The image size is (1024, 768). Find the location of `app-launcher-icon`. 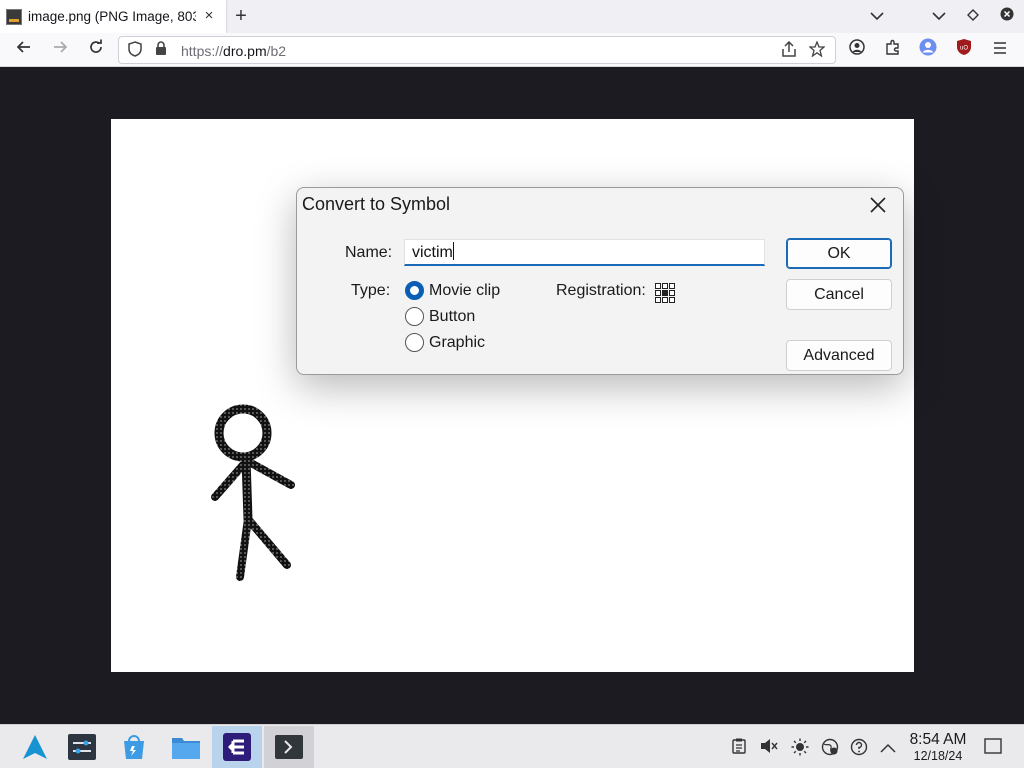

app-launcher-icon is located at coordinates (35, 747).